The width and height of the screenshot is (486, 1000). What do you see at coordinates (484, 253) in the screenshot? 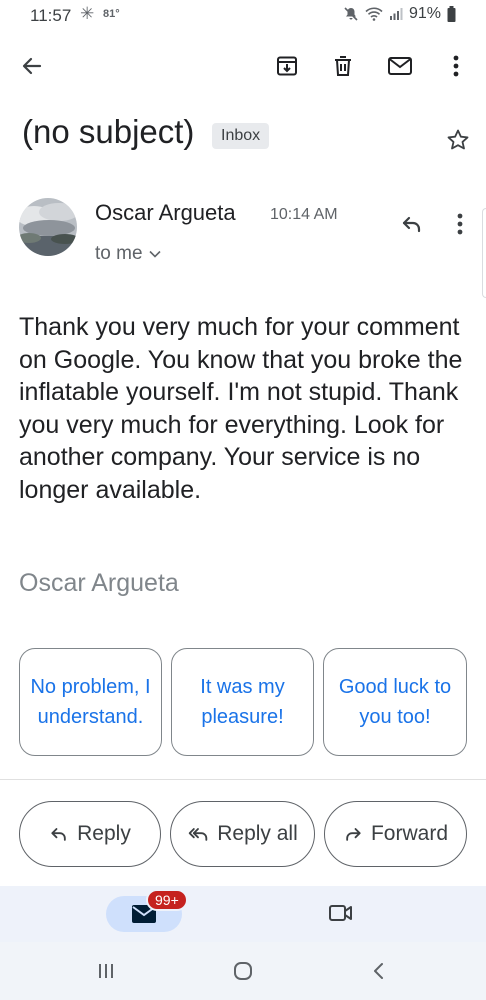
I see `edge-panel-handle` at bounding box center [484, 253].